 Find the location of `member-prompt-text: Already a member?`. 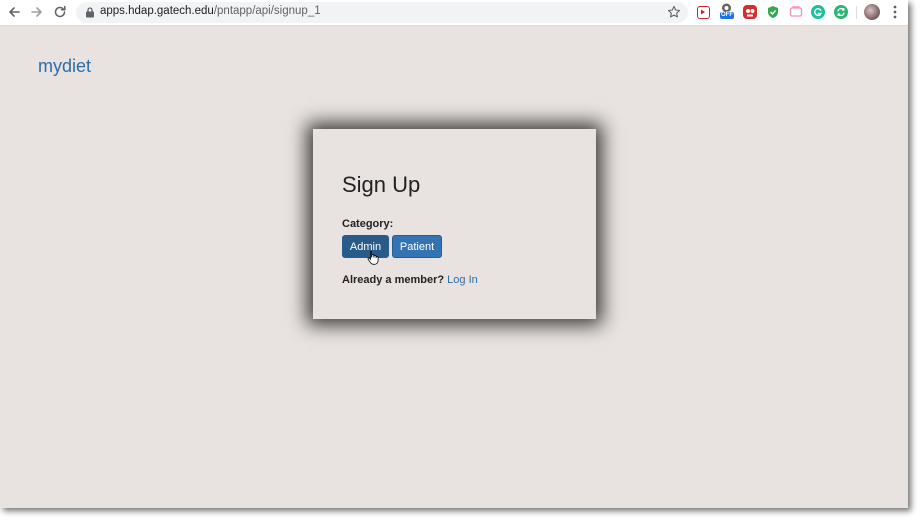

member-prompt-text: Already a member? is located at coordinates (393, 280).